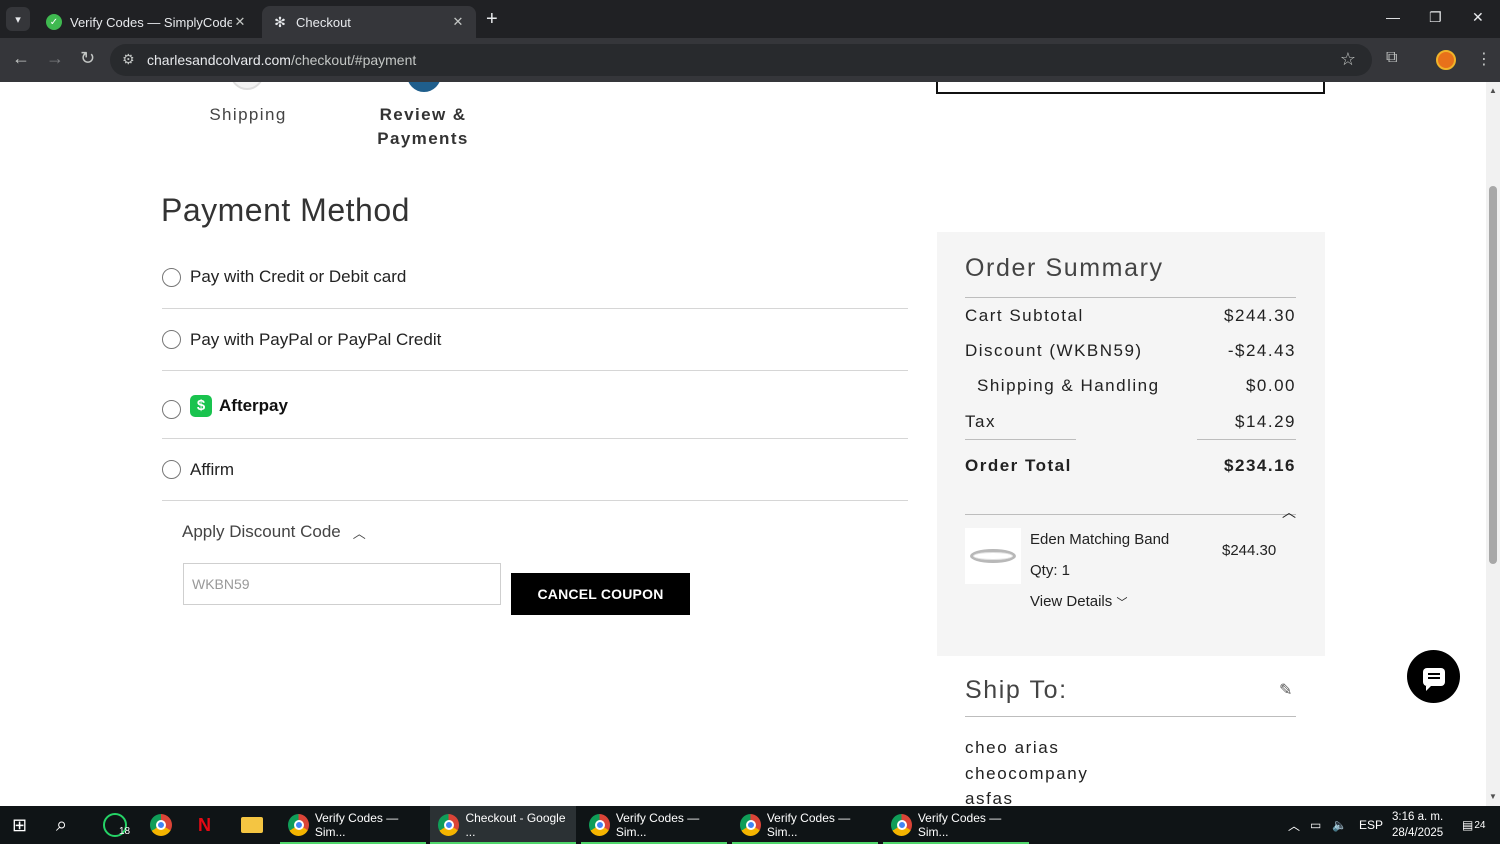 Image resolution: width=1500 pixels, height=844 pixels. I want to click on volume-icon: 🔈, so click(1339, 825).